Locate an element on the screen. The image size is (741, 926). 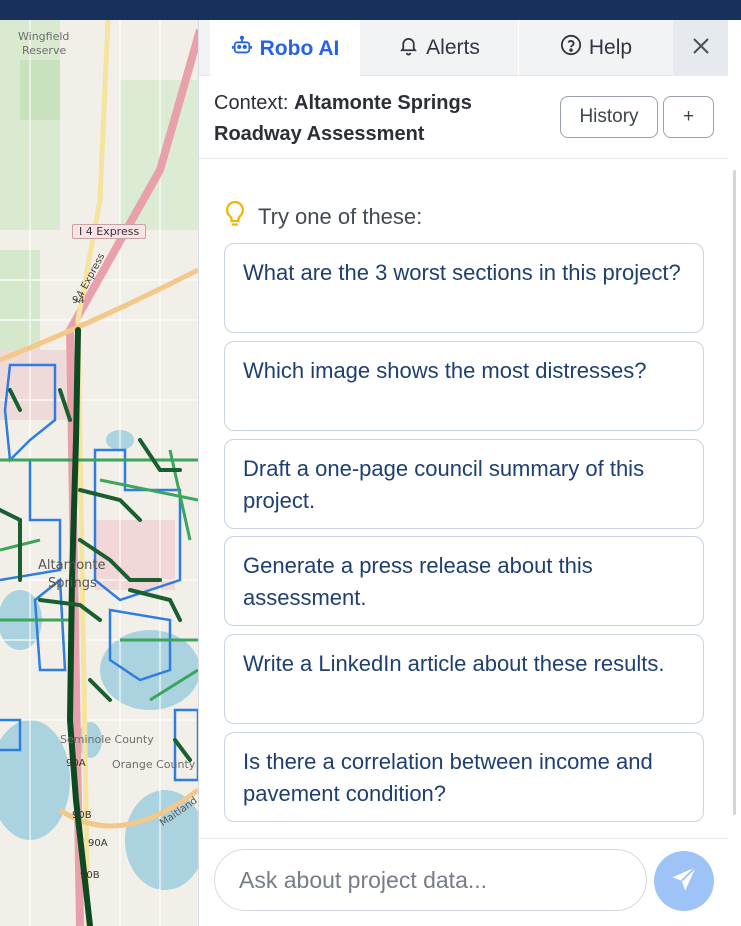
map-label-altamonte: Altamonte is located at coordinates (72, 565).